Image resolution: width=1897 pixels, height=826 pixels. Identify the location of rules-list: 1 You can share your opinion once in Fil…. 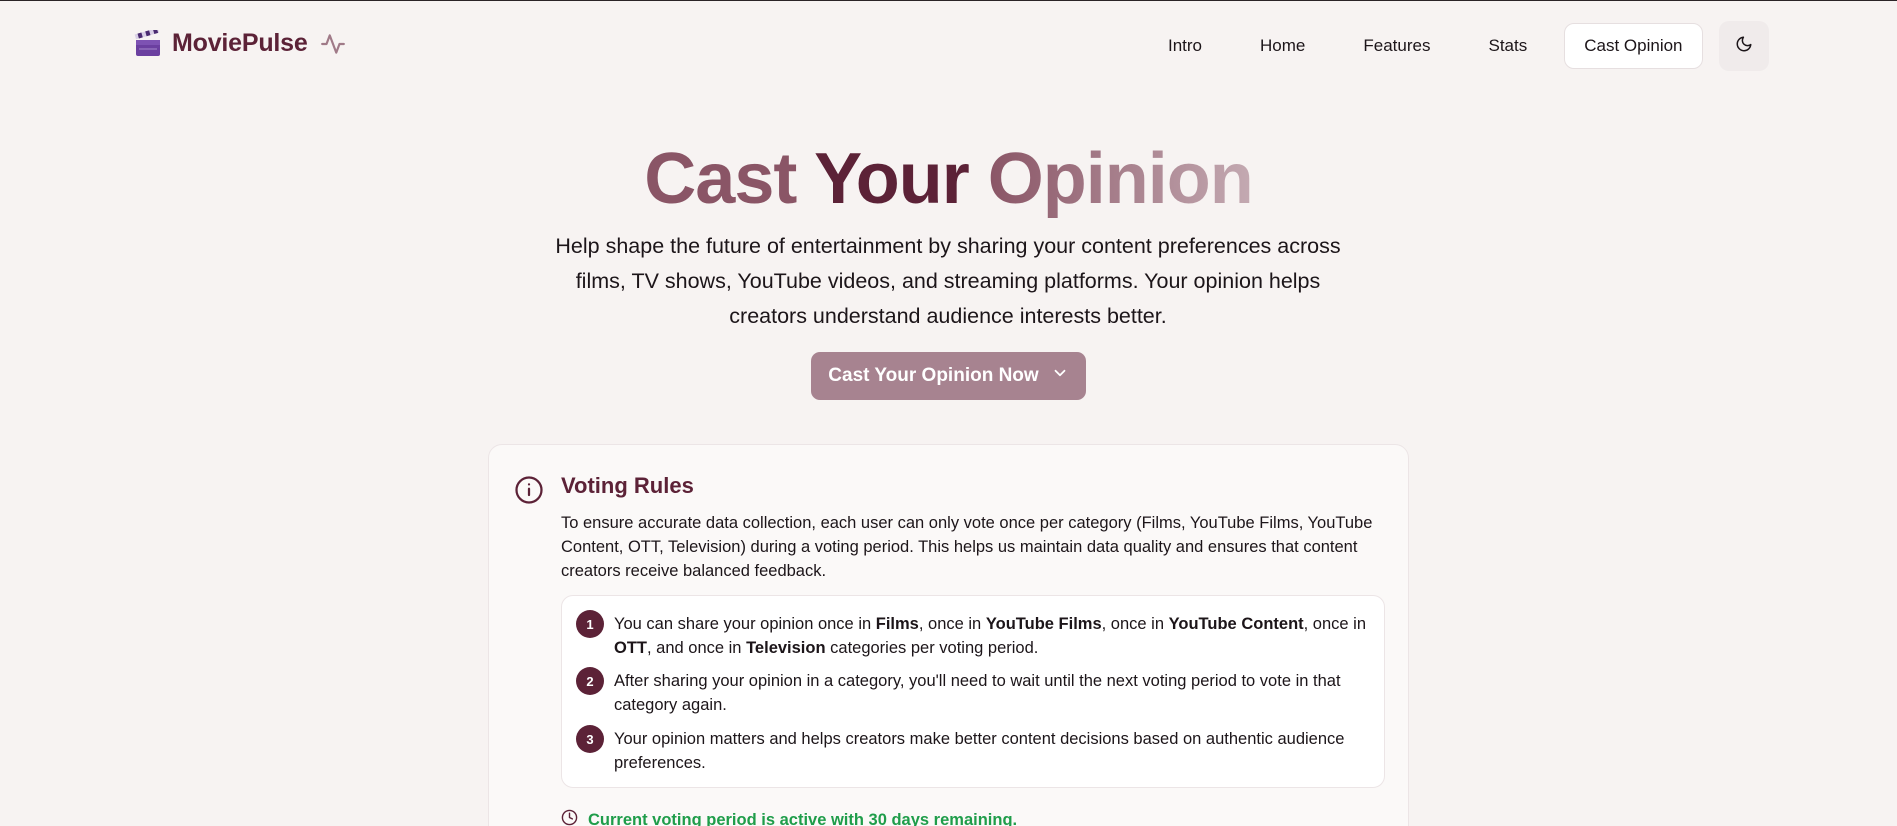
(973, 691).